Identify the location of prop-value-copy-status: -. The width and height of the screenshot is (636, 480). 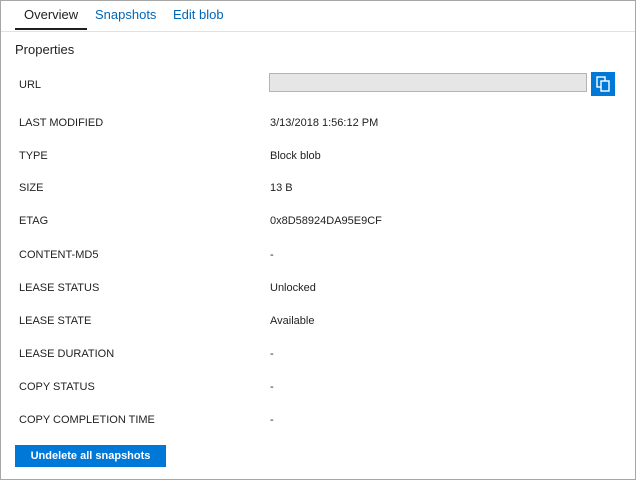
(272, 387).